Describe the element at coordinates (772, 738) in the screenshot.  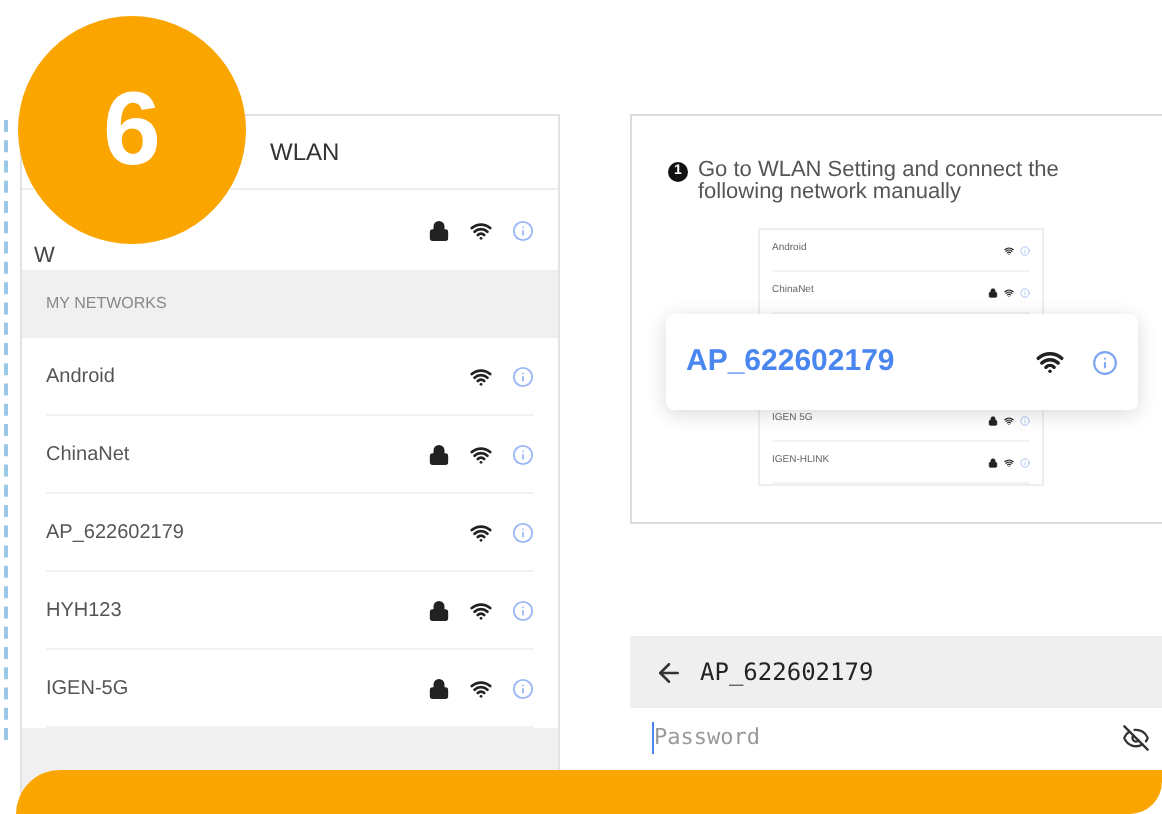
I see `password-field: Password` at that location.